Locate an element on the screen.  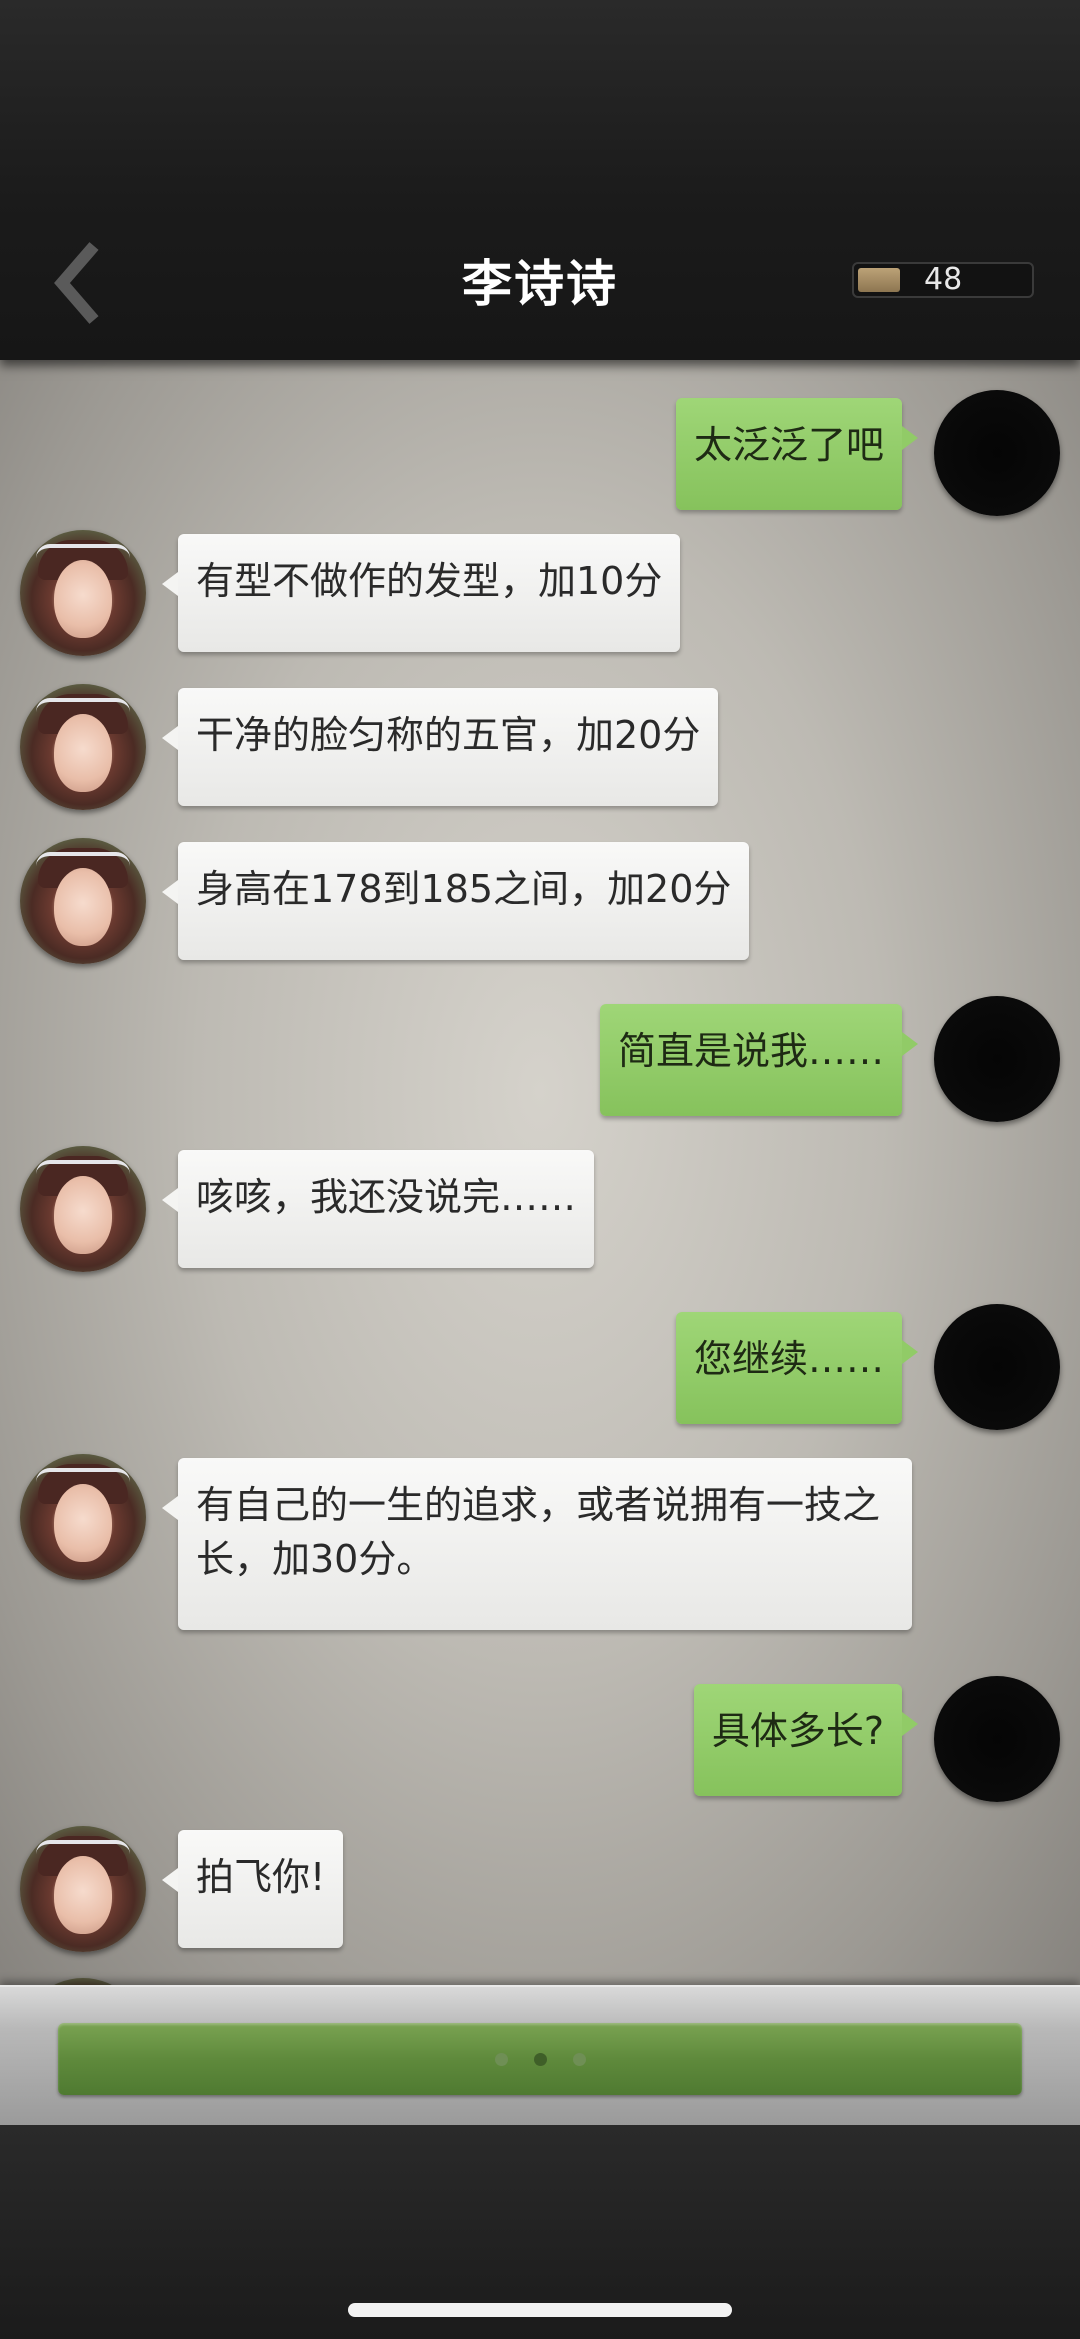
message-text: 太泛泛了吧 is located at coordinates (788, 445).